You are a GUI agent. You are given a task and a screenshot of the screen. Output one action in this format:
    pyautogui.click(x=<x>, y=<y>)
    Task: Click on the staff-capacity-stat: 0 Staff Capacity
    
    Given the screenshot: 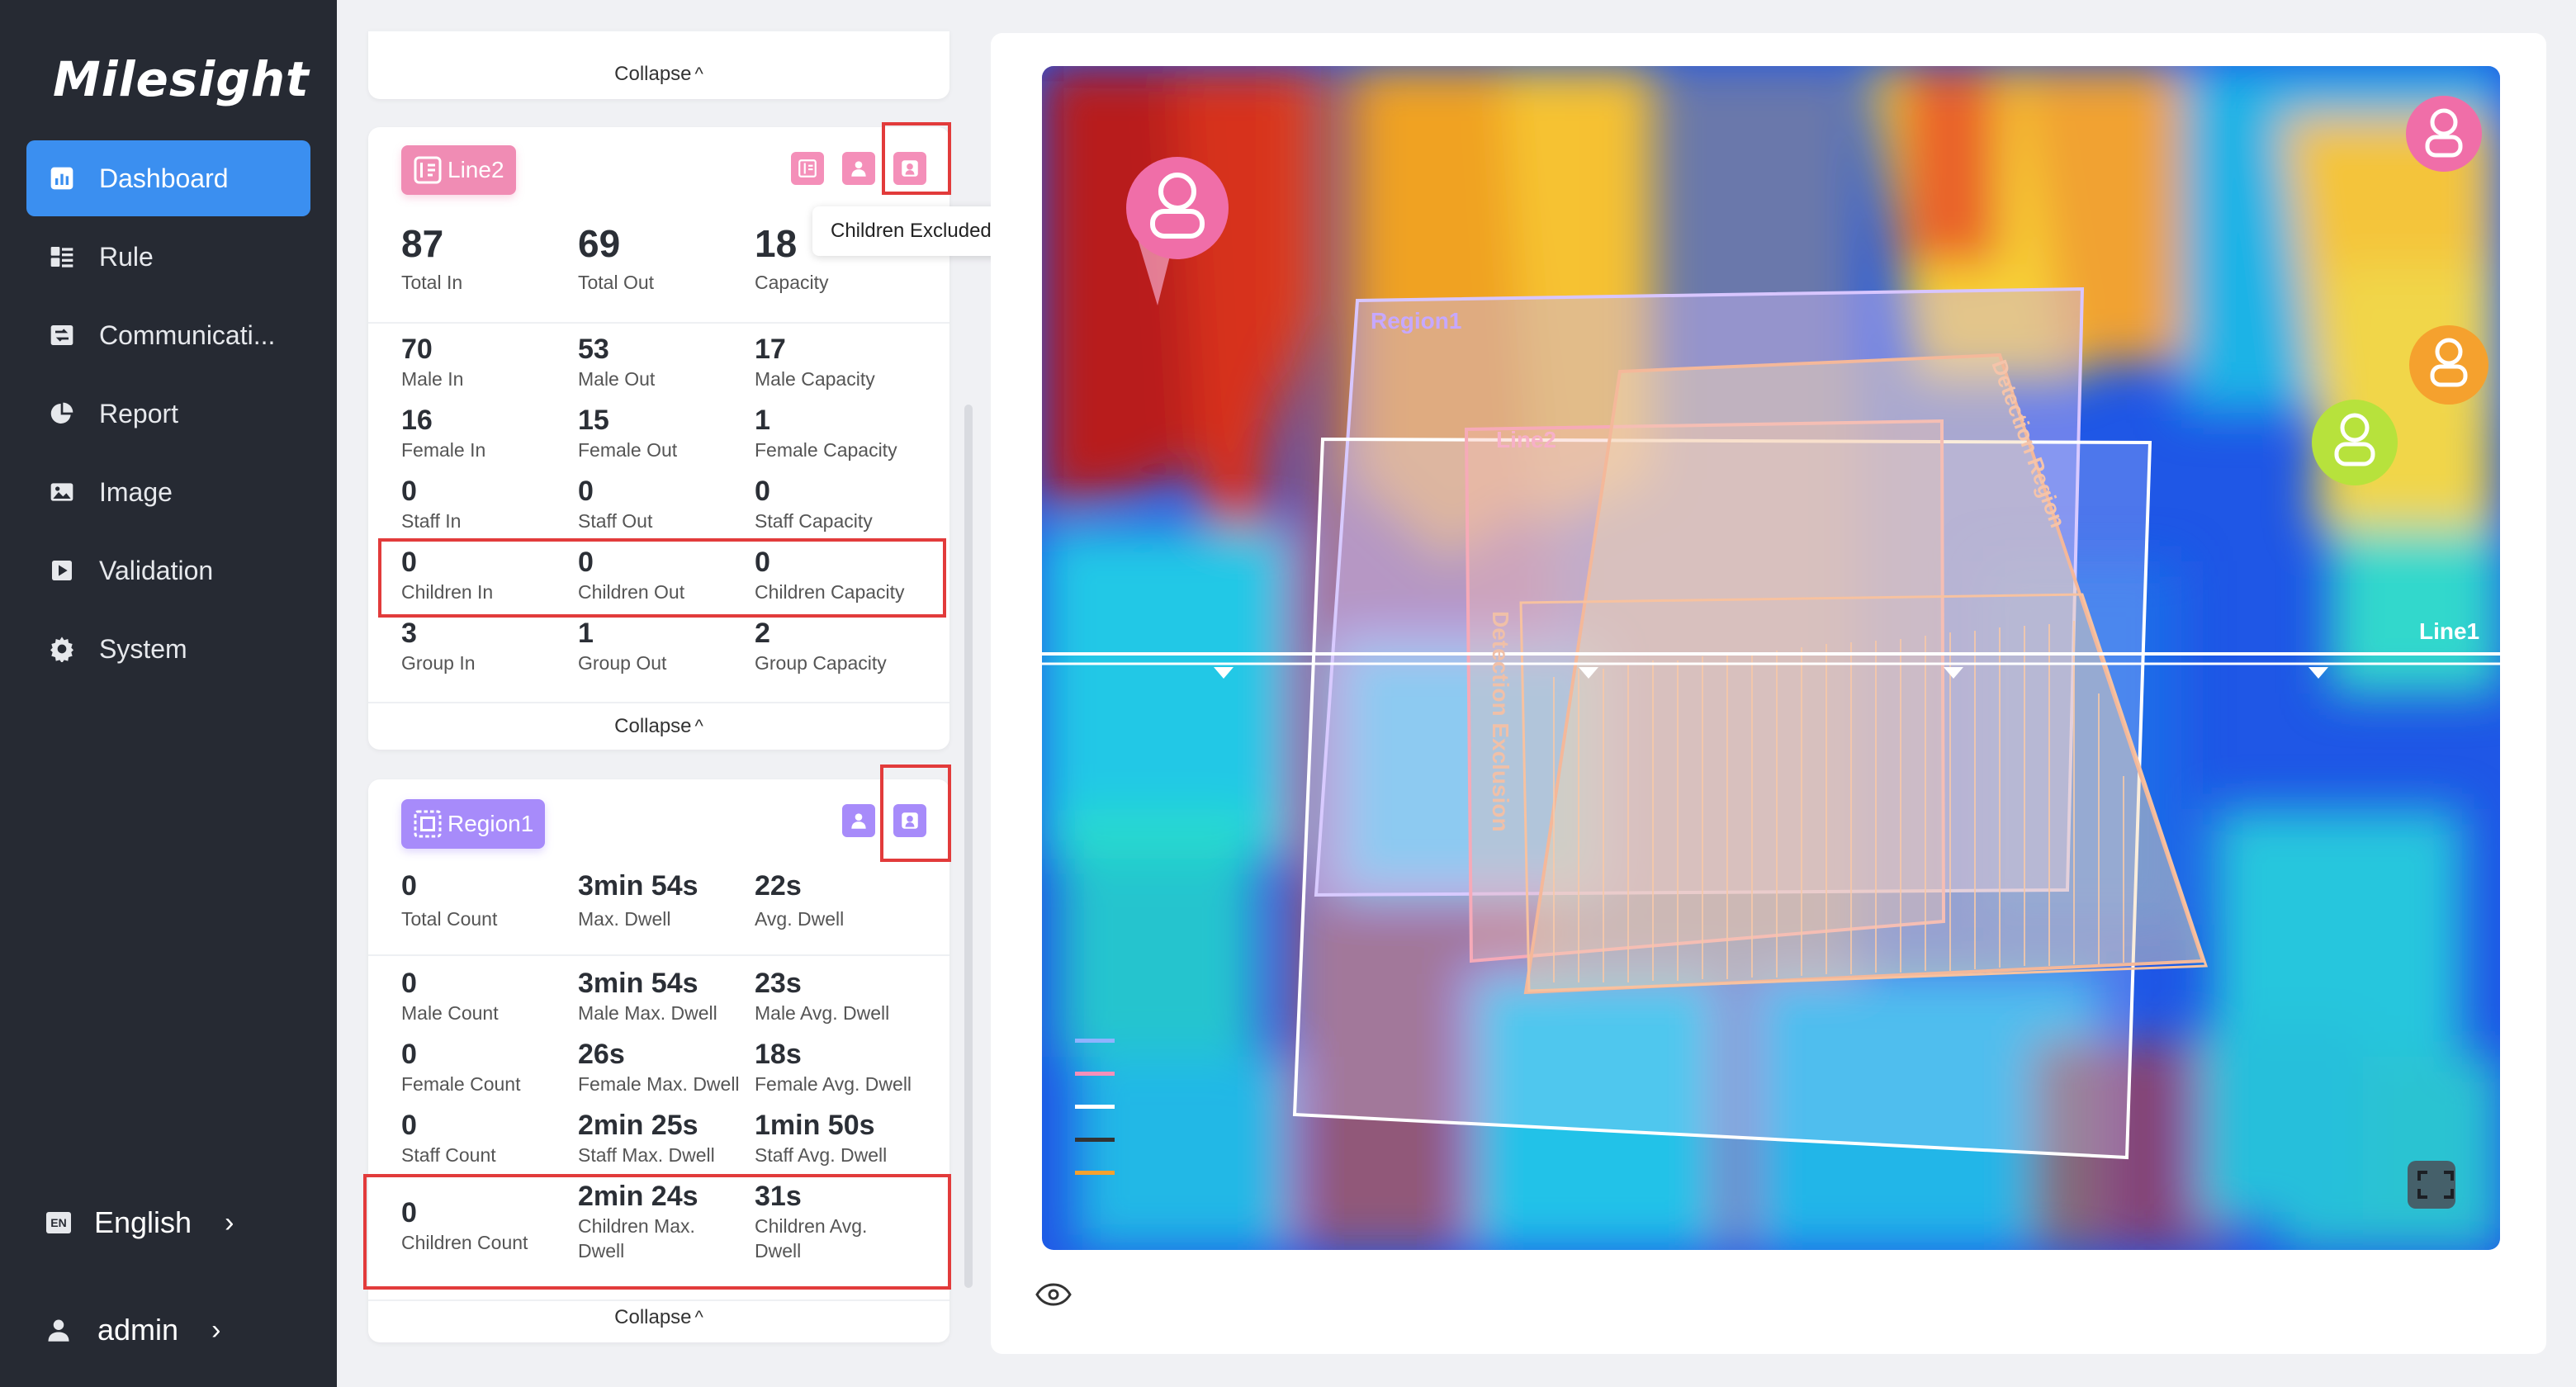 What is the action you would take?
    pyautogui.click(x=814, y=505)
    